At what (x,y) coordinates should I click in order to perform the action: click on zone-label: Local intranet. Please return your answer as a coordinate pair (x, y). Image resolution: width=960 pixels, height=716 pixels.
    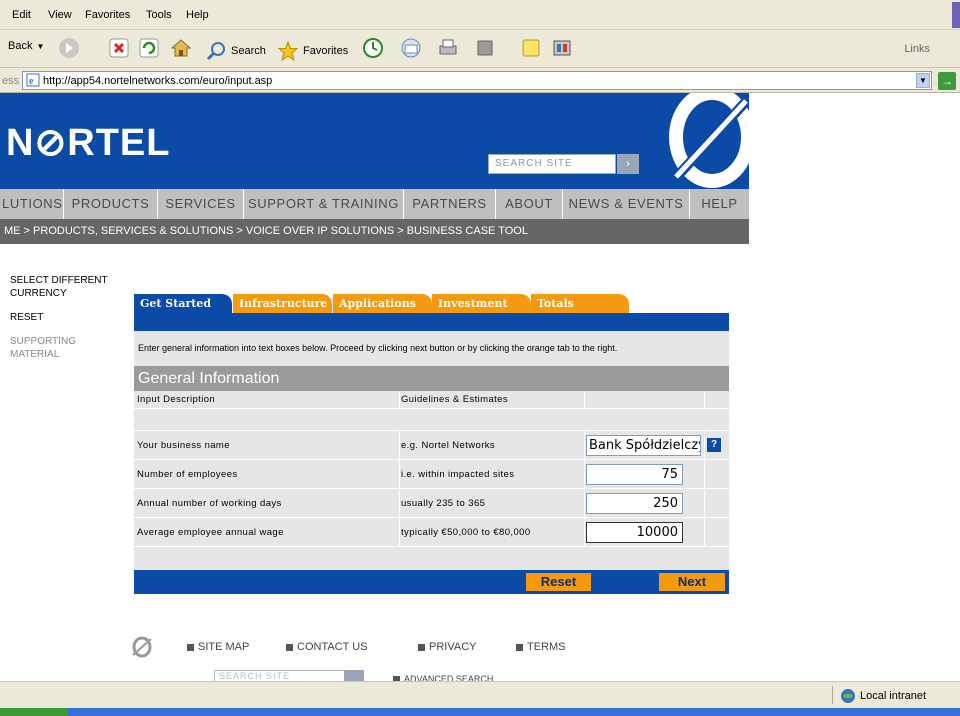
    Looking at the image, I should click on (893, 696).